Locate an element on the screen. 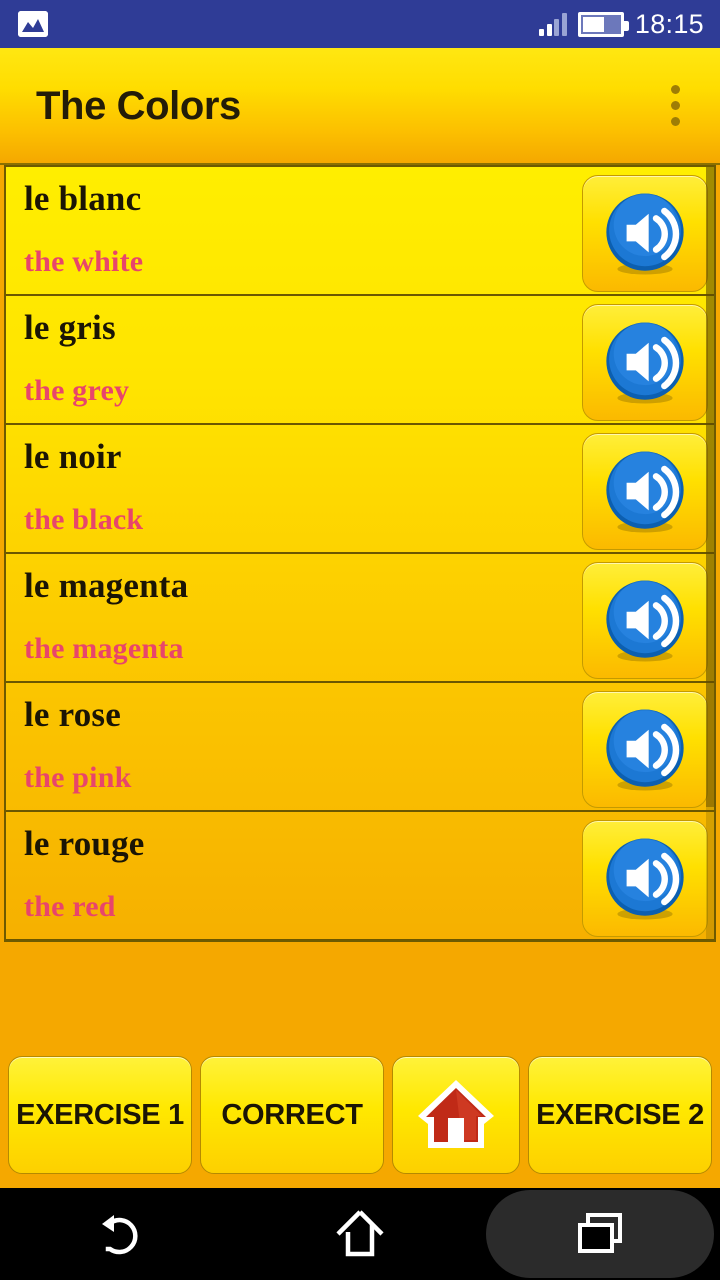  recents-squares-icon is located at coordinates (600, 1233).